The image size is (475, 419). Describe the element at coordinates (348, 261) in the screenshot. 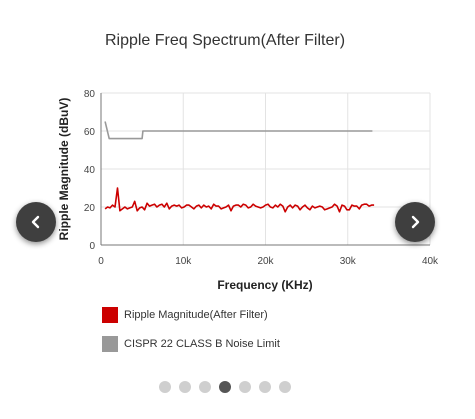

I see `x-tick-label: 30k` at that location.